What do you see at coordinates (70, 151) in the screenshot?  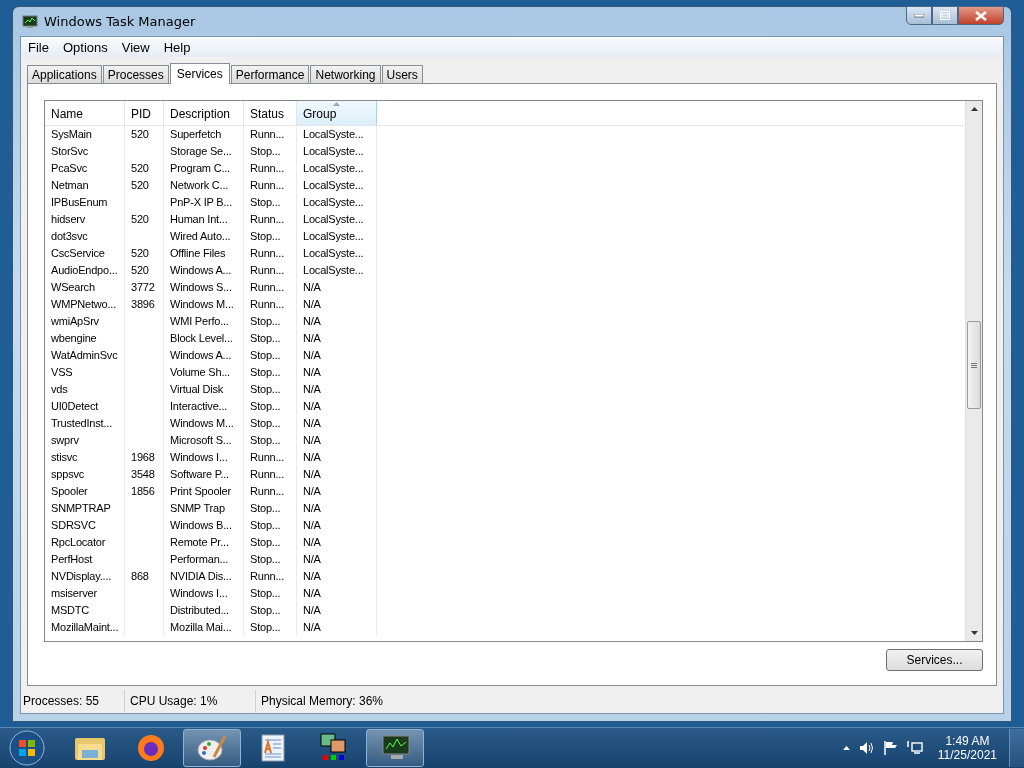 I see `table-cell: StorSvc` at bounding box center [70, 151].